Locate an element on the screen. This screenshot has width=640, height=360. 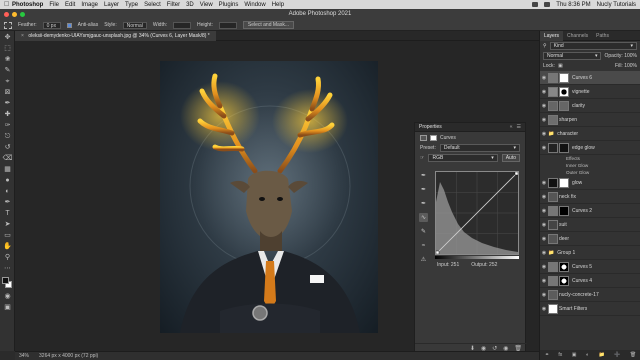
layer-row: ◉ Curves 6 is located at coordinates (590, 78).